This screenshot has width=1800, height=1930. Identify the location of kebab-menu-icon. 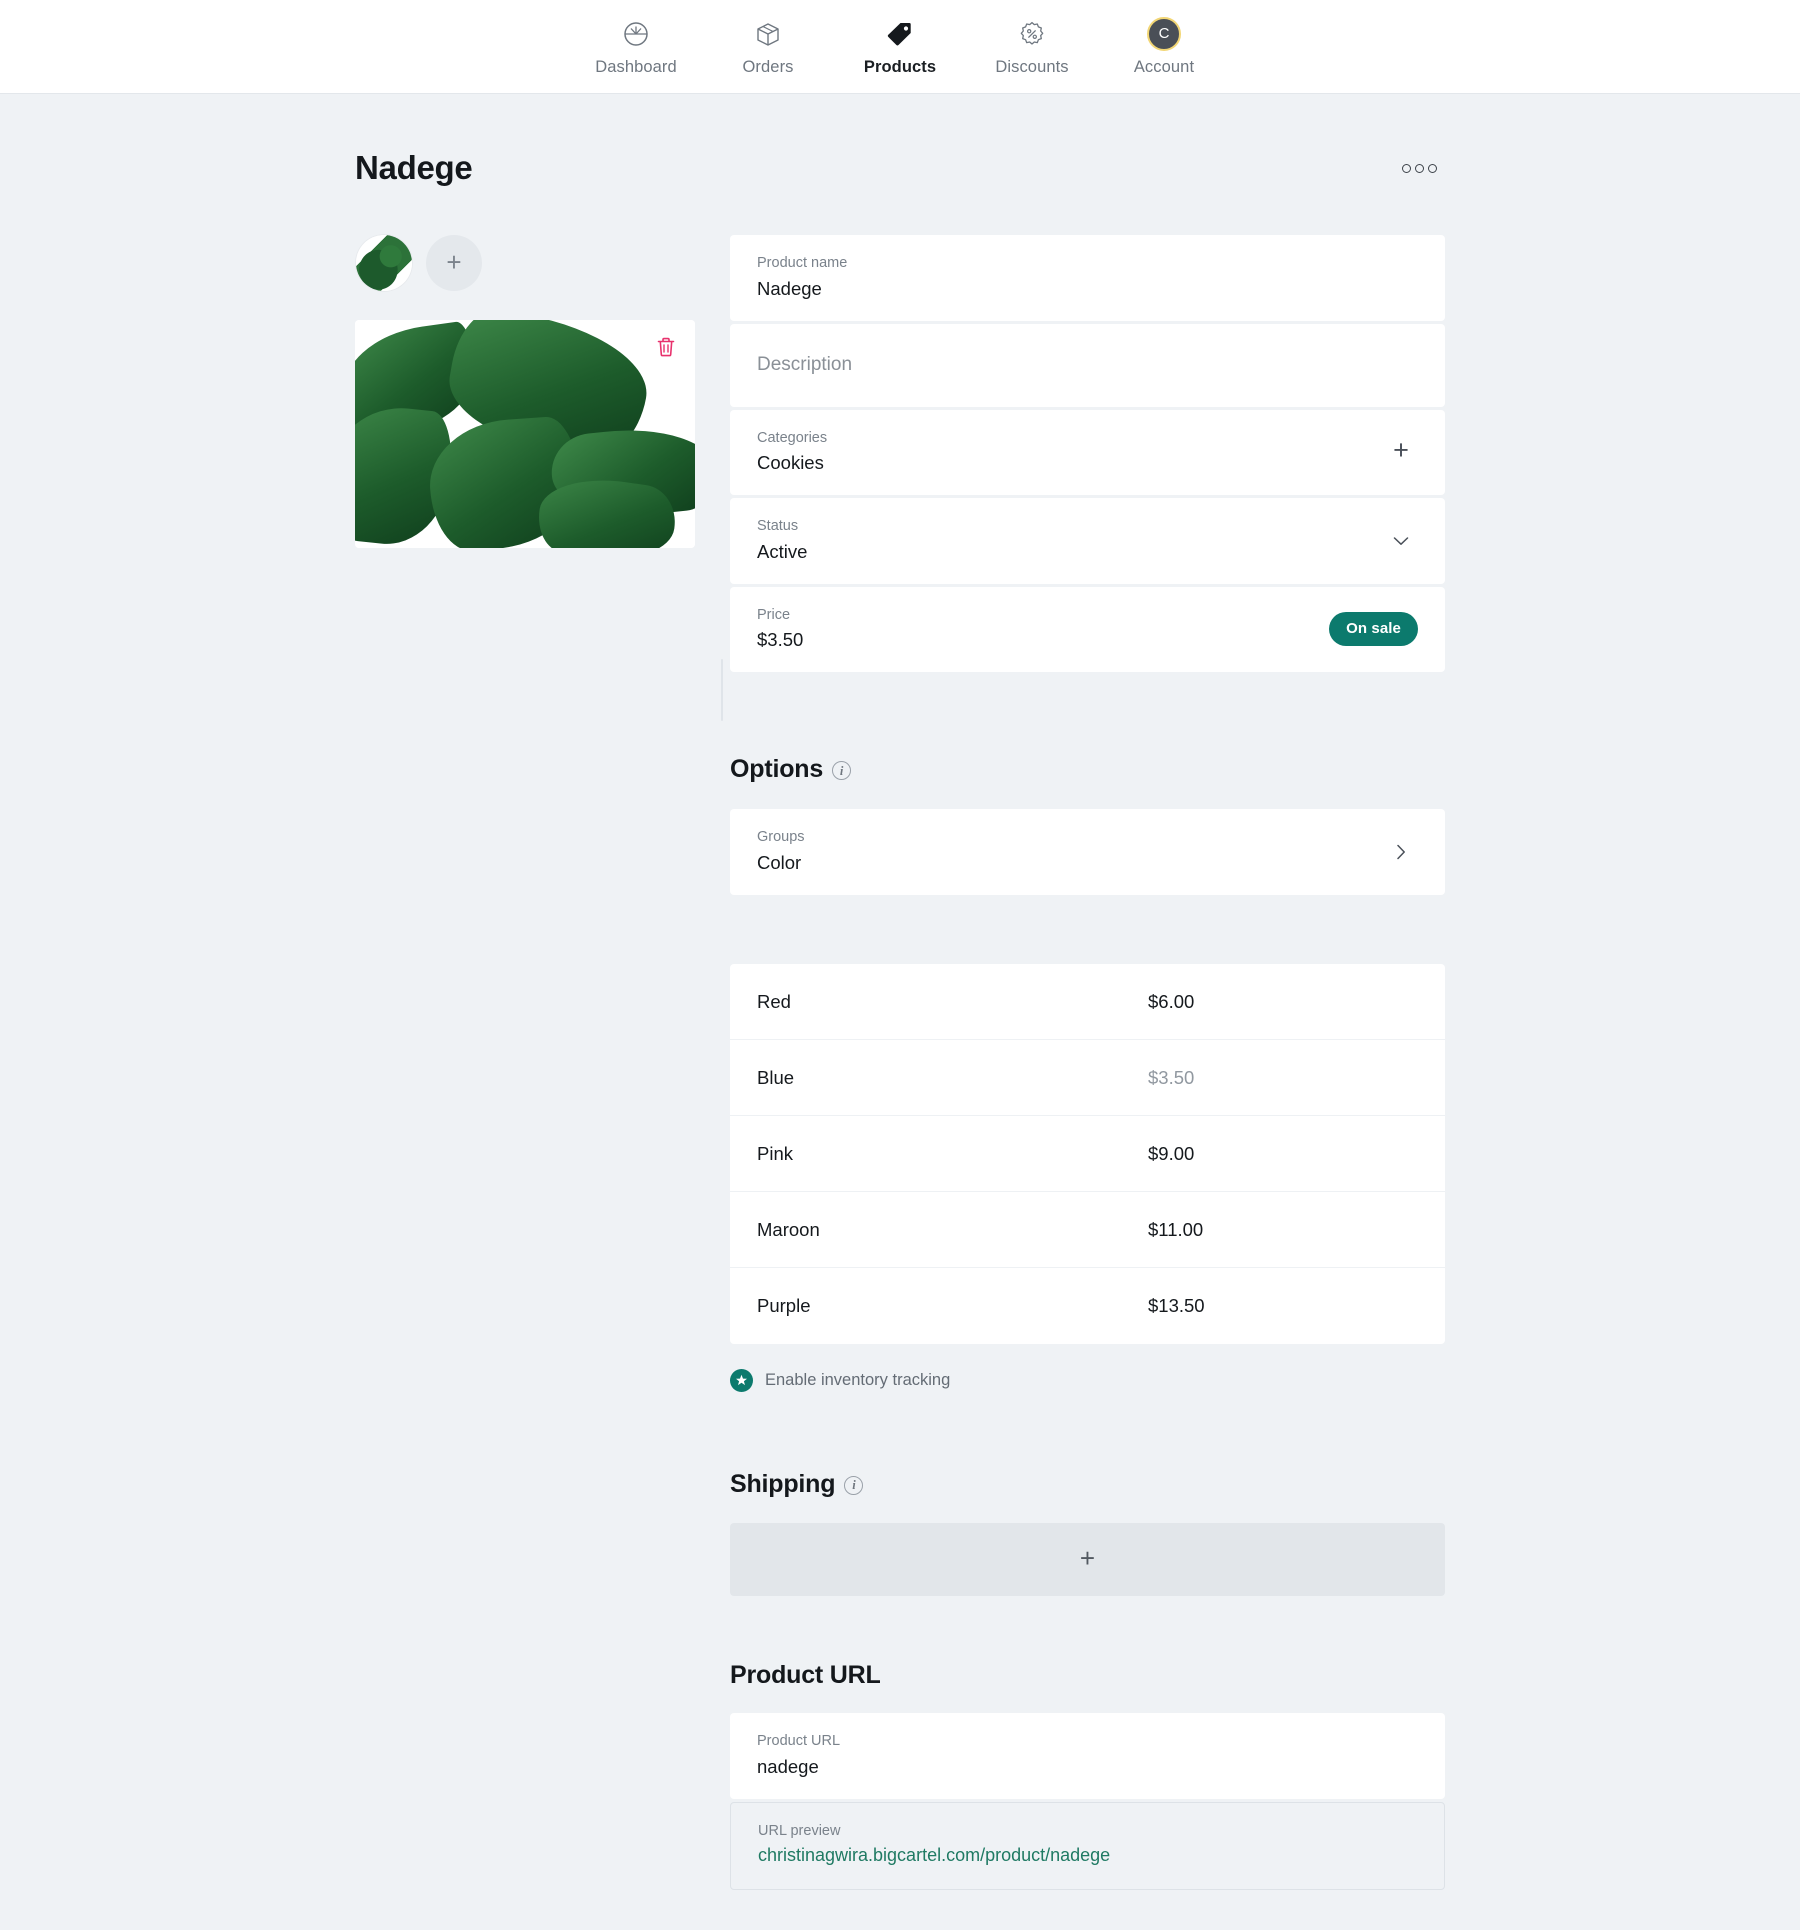
(1419, 168).